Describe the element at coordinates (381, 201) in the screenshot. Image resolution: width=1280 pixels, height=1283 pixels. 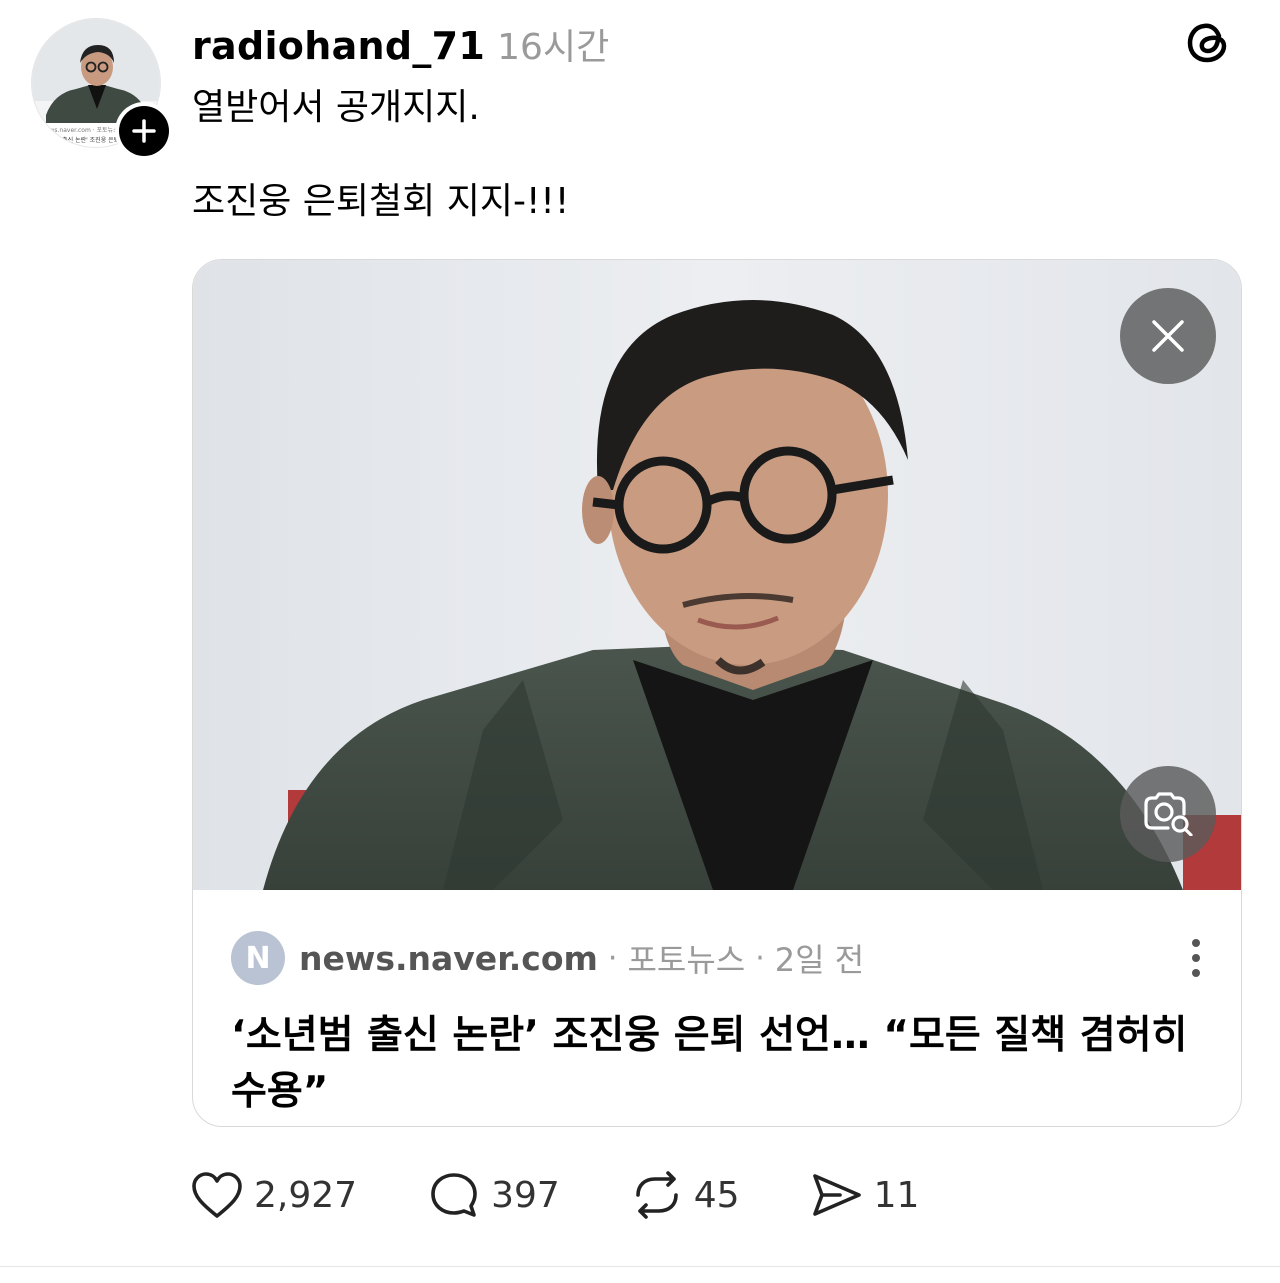
I see `post-text-line-2: 조진웅 은퇴철회 지지-!!!` at that location.